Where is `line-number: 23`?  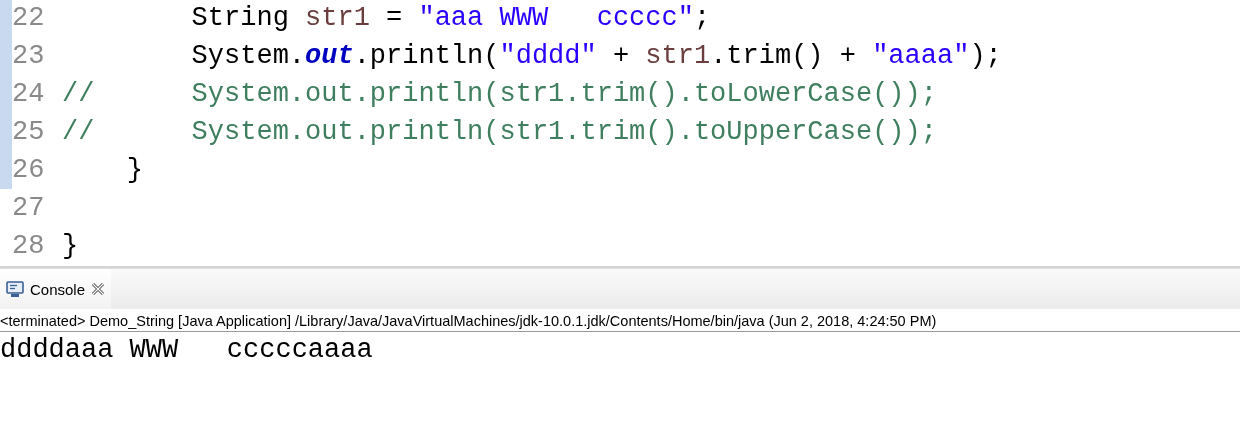
line-number: 23 is located at coordinates (29, 56).